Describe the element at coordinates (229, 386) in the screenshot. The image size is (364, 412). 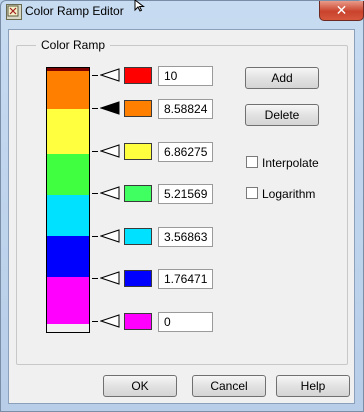
I see `cancel-button: Cancel` at that location.